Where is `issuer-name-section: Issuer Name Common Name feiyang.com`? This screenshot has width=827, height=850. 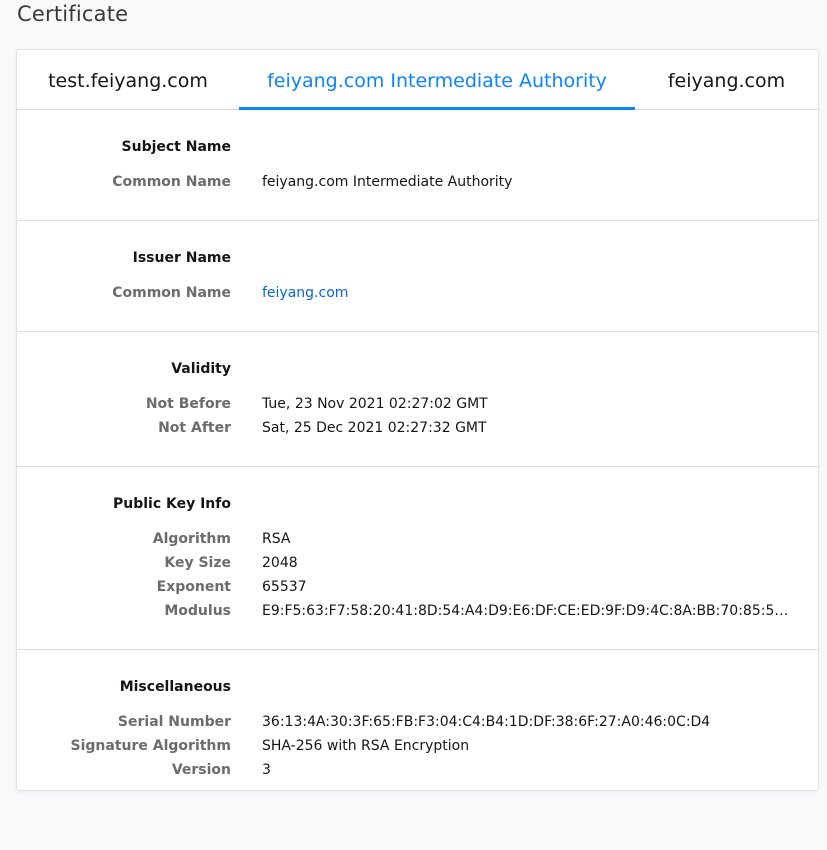 issuer-name-section: Issuer Name Common Name feiyang.com is located at coordinates (417, 276).